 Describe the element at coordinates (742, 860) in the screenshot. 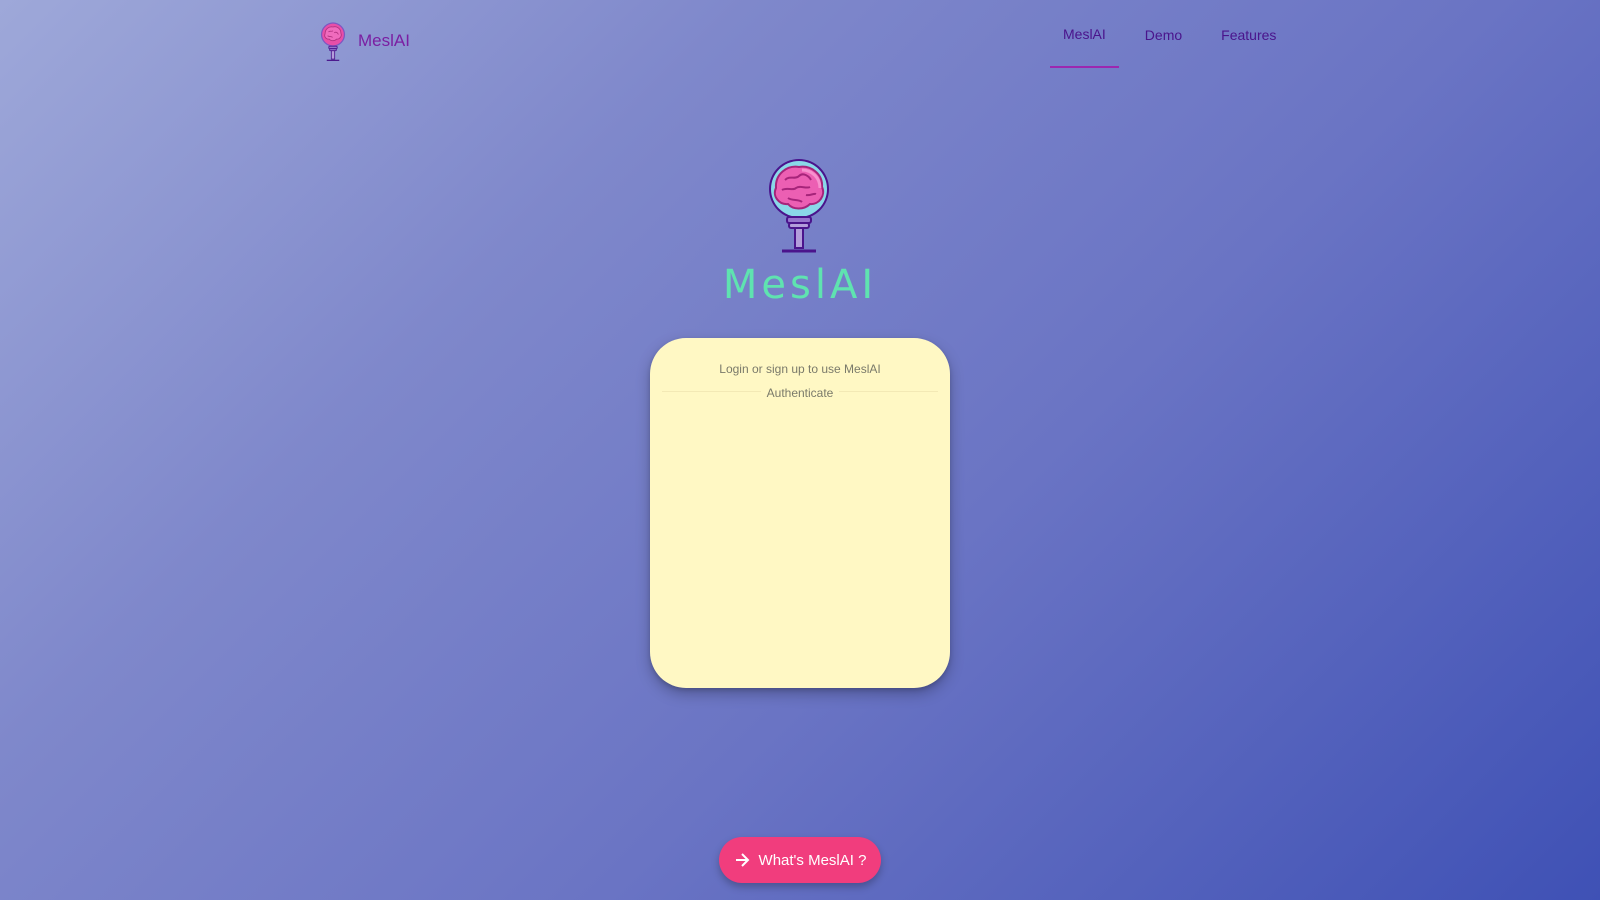

I see `arrow-right-icon` at that location.